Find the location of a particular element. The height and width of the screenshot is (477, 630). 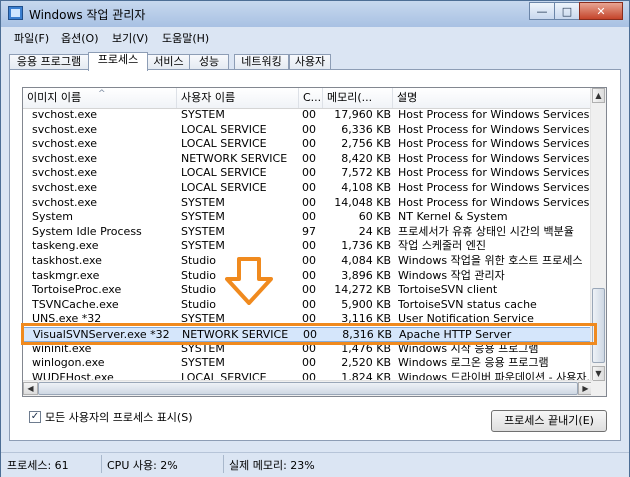

arrow-up-icon: ▲ is located at coordinates (598, 95).